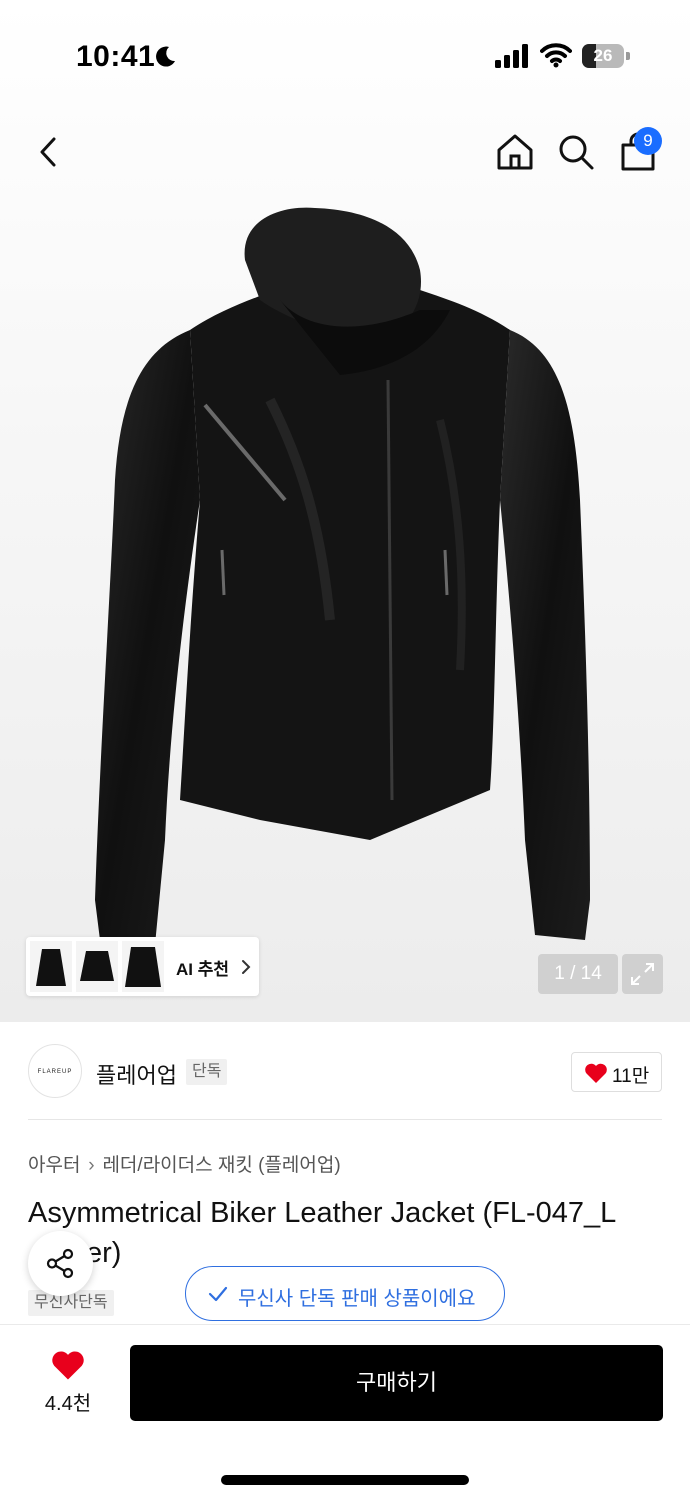 This screenshot has width=690, height=1500. Describe the element at coordinates (55, 1071) in the screenshot. I see `brand-logo: FLAREUP` at that location.